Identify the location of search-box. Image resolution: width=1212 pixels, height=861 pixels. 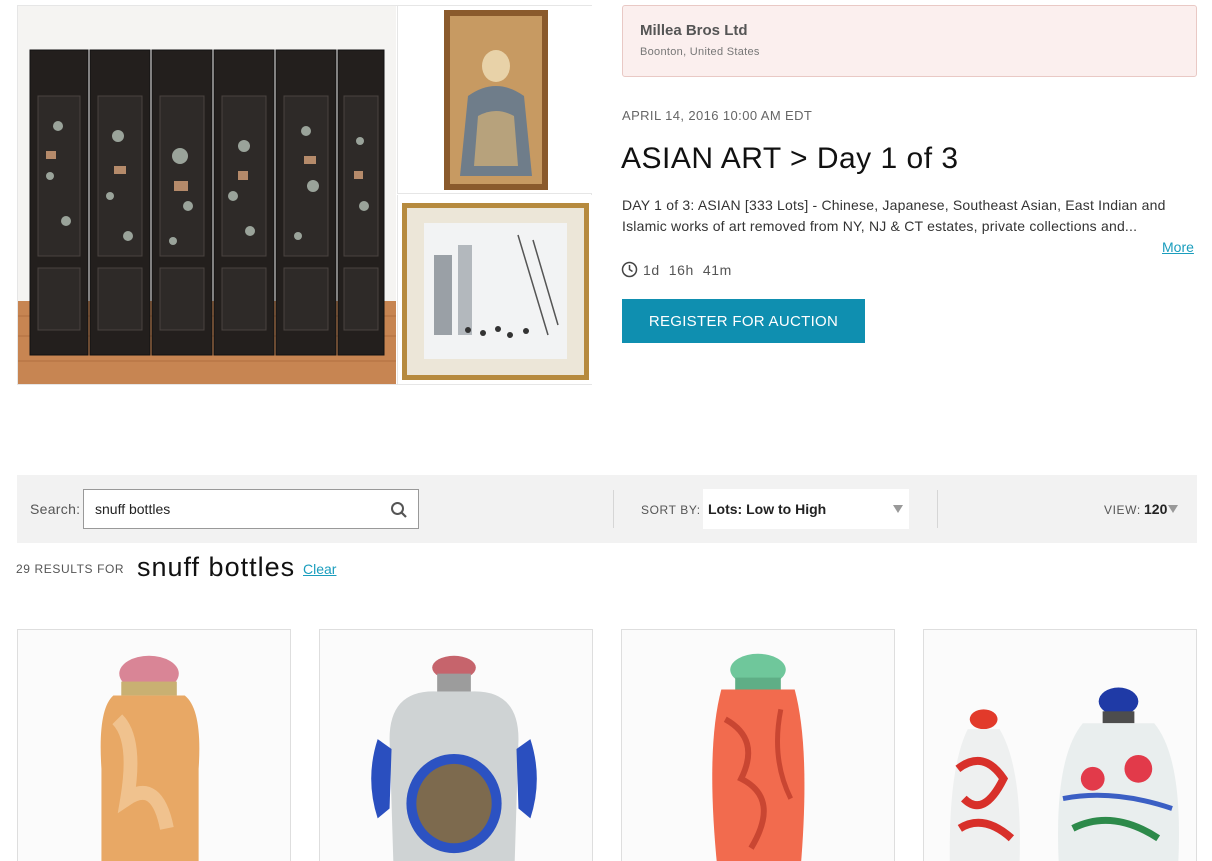
(251, 509).